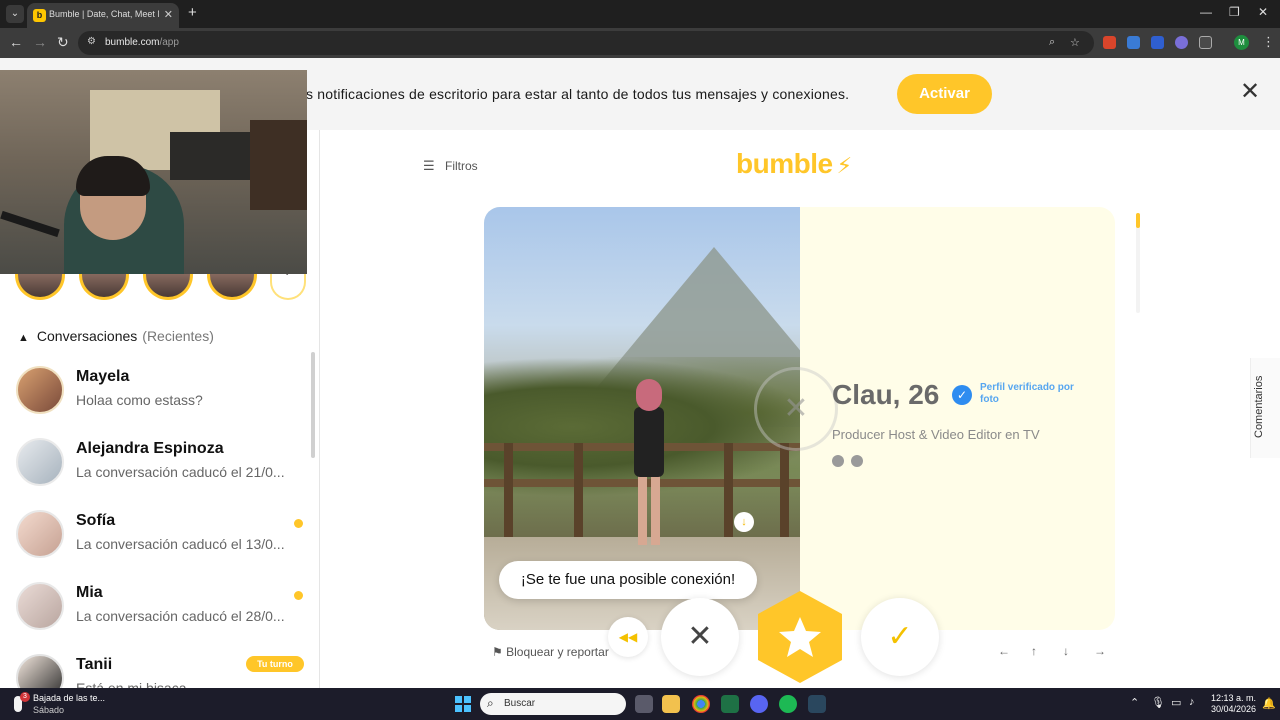 This screenshot has width=1280, height=720. Describe the element at coordinates (168, 14) in the screenshot. I see `tab-close-icon: ✕` at that location.